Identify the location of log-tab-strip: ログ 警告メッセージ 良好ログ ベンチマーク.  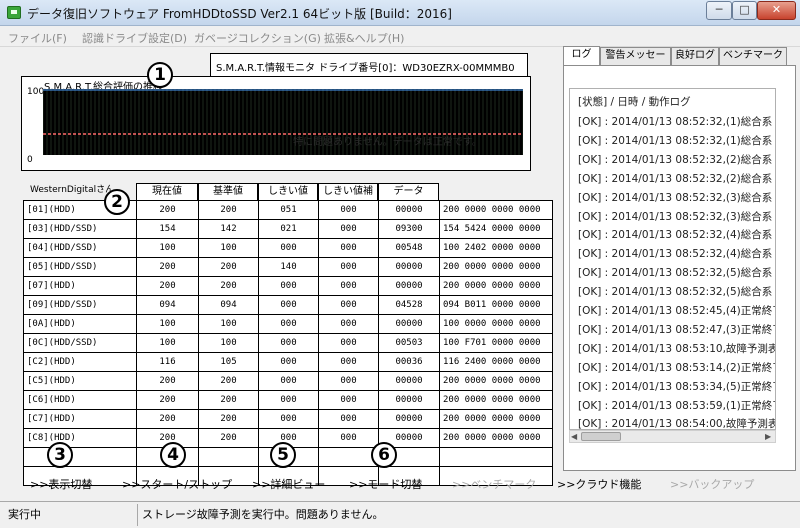
(680, 61).